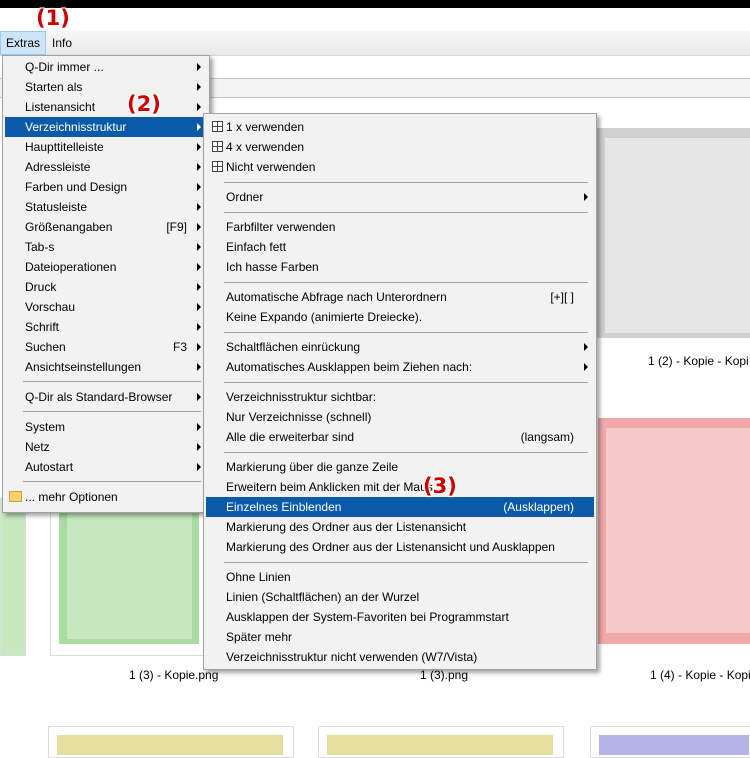 Image resolution: width=750 pixels, height=758 pixels. Describe the element at coordinates (106, 497) in the screenshot. I see `menu-item-mehr-optionen: ... mehr Optionen` at that location.